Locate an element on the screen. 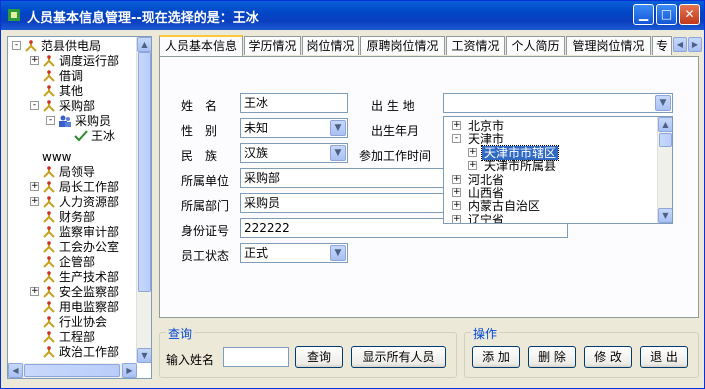 This screenshot has height=389, width=705. edit-button: 修 改 is located at coordinates (608, 357).